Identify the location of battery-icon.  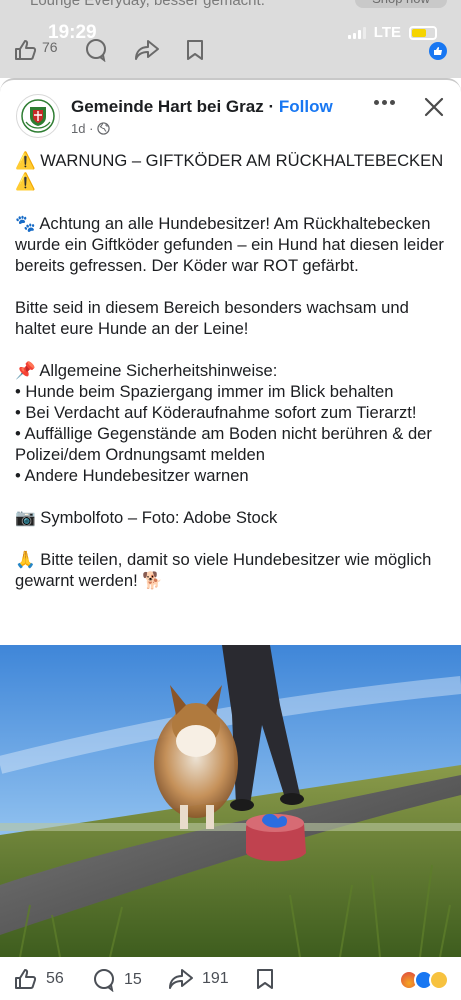
(423, 32).